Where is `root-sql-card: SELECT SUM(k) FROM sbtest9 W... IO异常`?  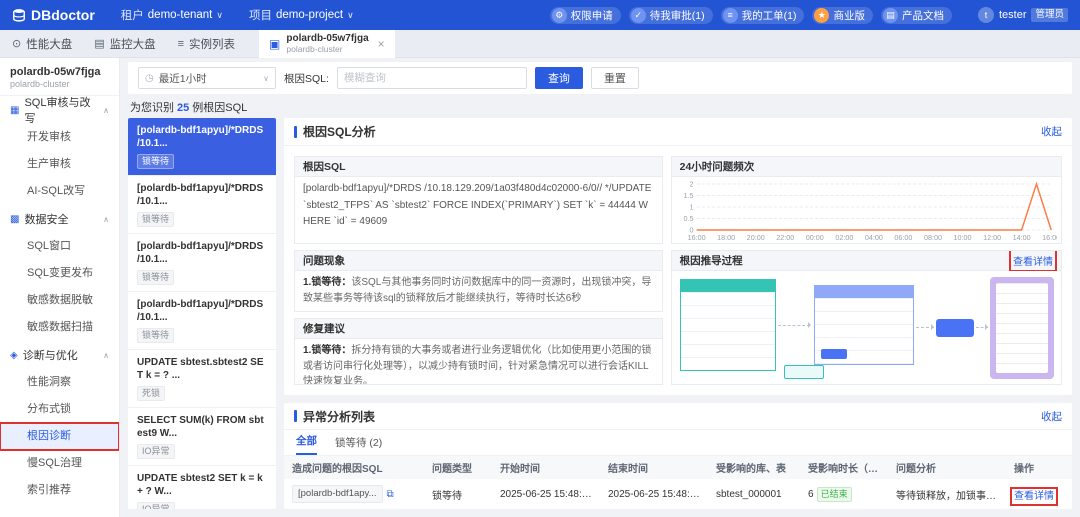 root-sql-card: SELECT SUM(k) FROM sbtest9 W... IO异常 is located at coordinates (202, 437).